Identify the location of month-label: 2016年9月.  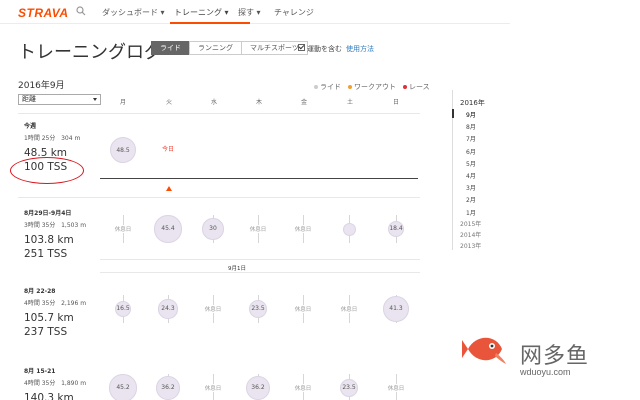
(41, 86).